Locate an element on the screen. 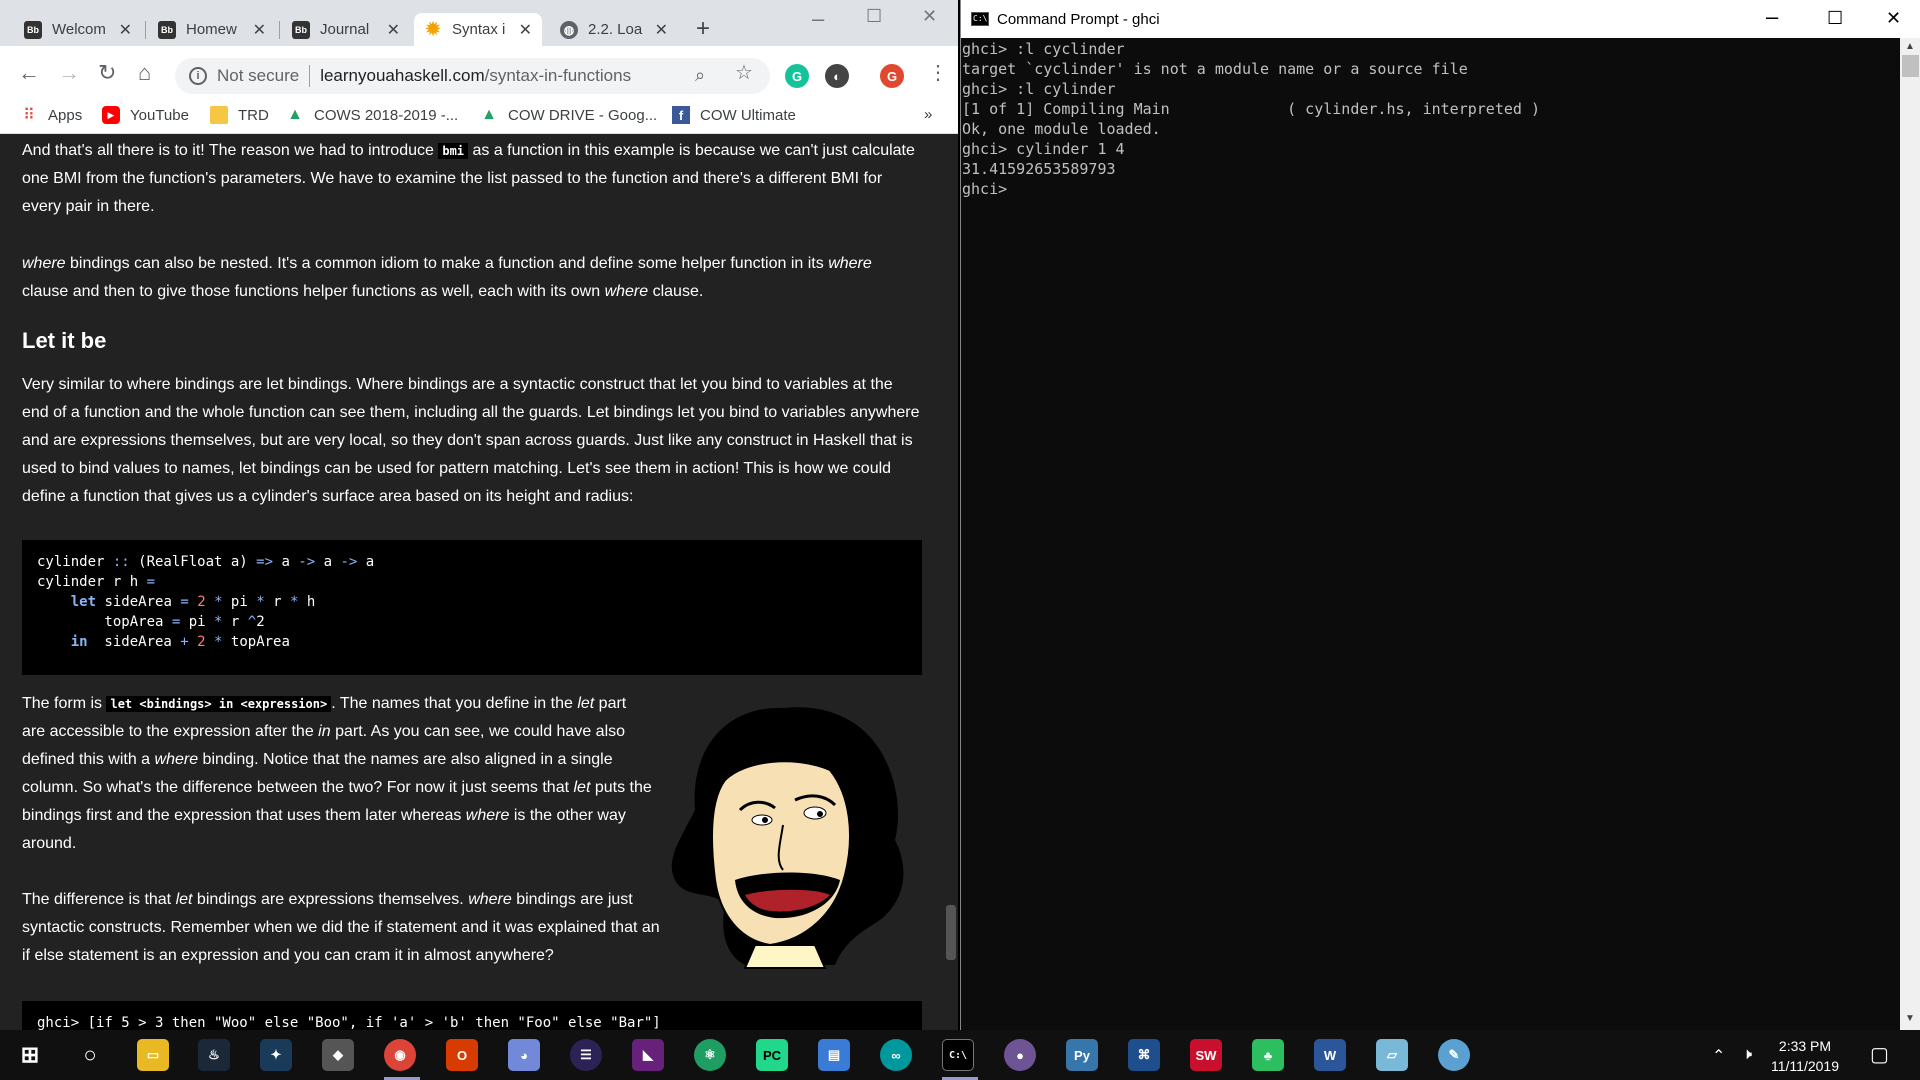  clock-time: 2:33 PM is located at coordinates (1805, 1046).